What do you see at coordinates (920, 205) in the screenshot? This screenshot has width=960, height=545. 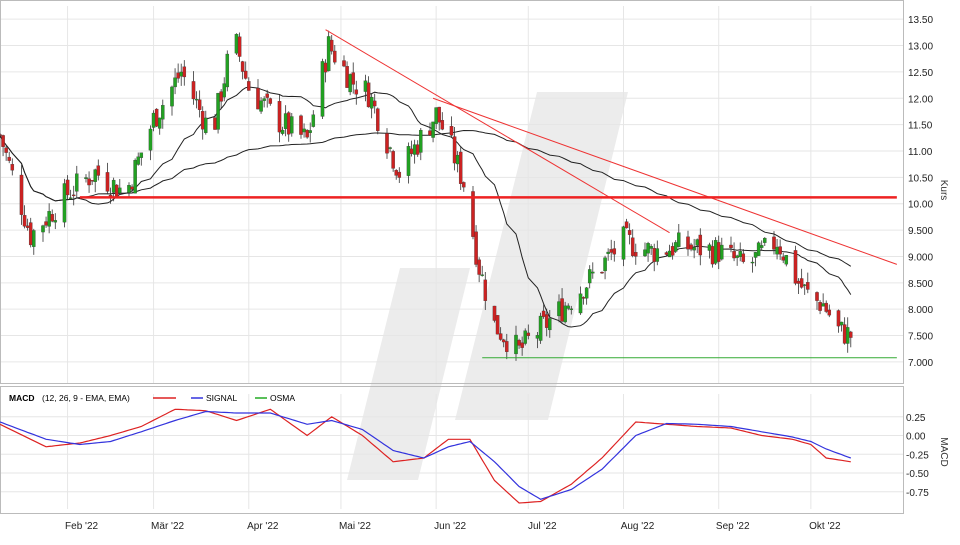 I see `price-y-tick-label: 10.00` at bounding box center [920, 205].